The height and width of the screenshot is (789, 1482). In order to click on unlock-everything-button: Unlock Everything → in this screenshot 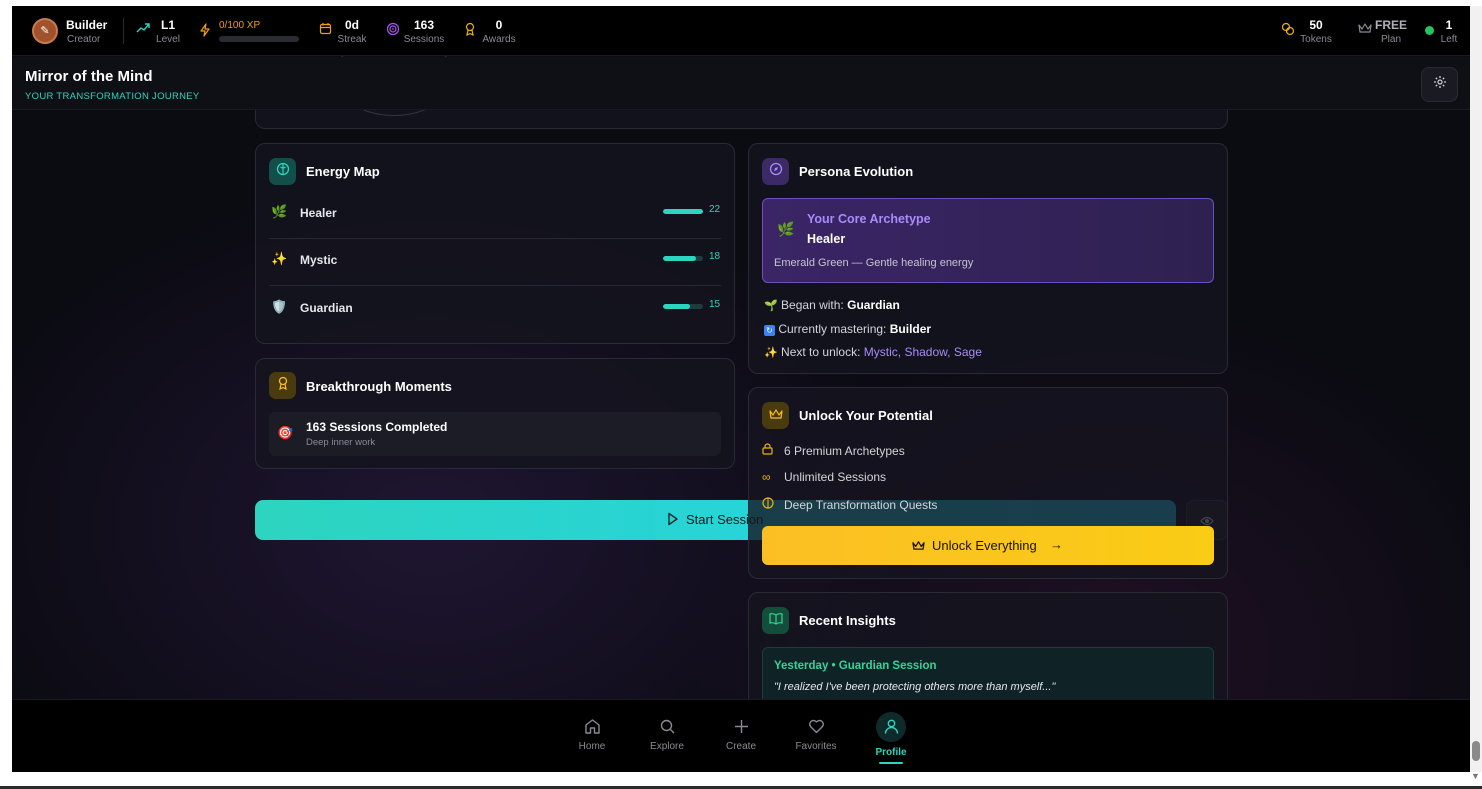, I will do `click(988, 545)`.